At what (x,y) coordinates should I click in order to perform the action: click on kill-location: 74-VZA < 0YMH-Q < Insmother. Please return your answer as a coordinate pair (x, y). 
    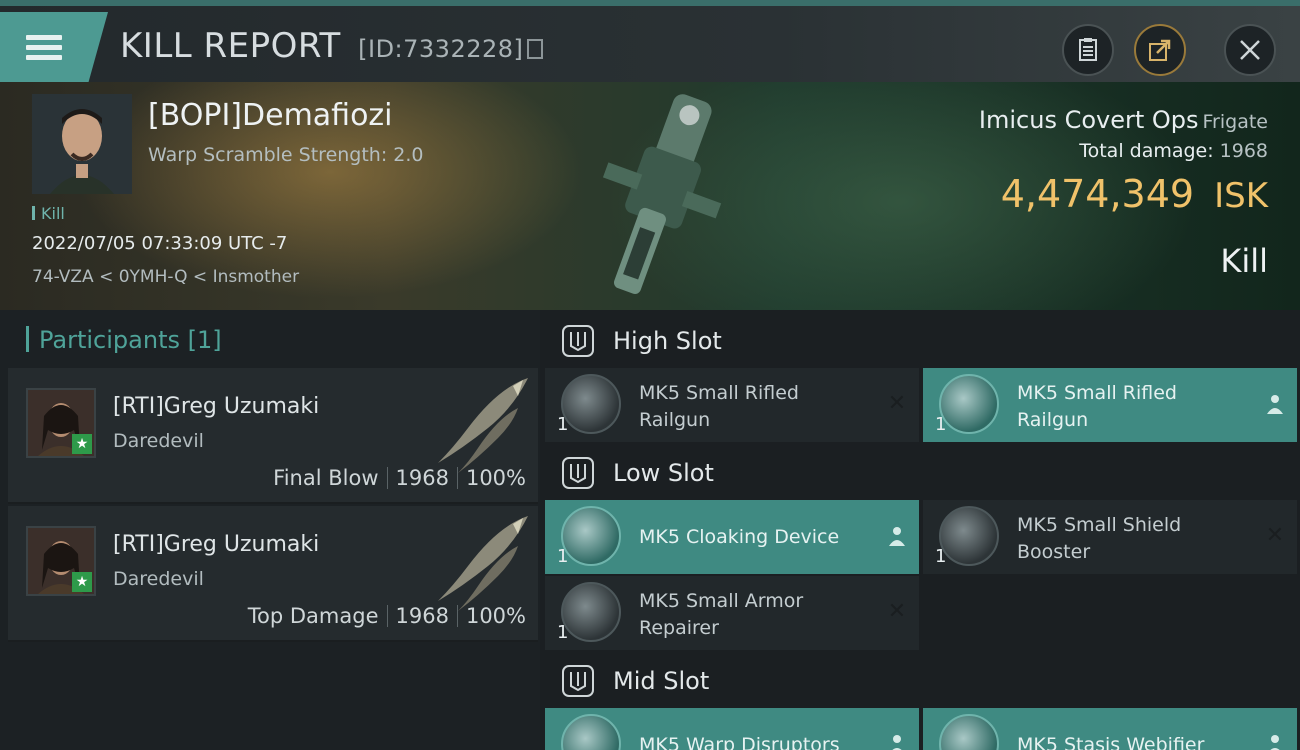
    Looking at the image, I should click on (165, 277).